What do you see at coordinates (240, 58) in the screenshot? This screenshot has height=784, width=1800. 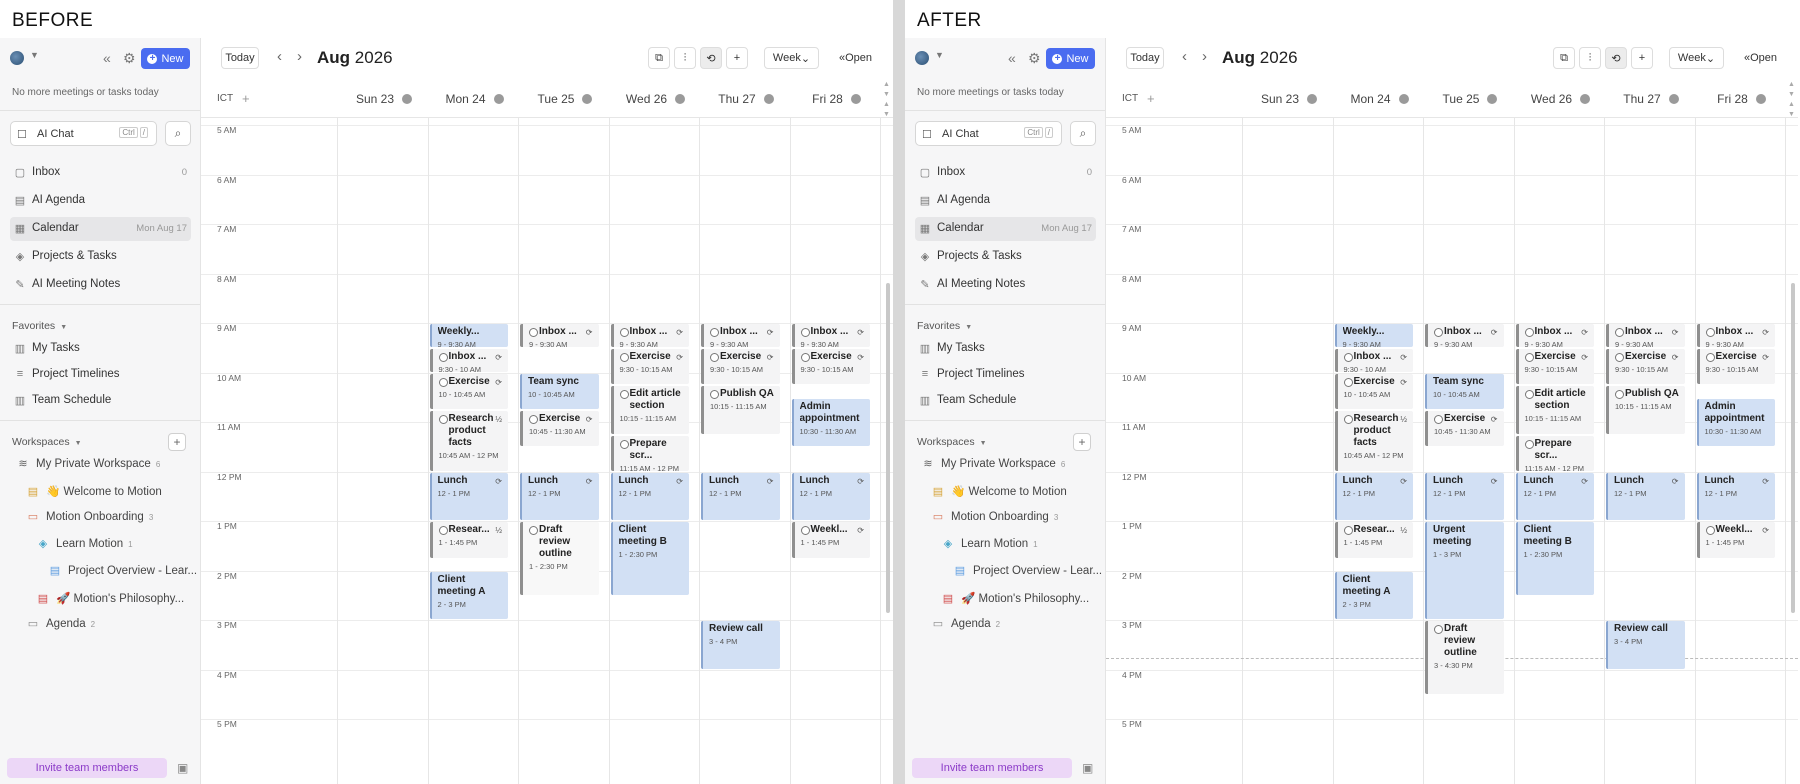 I see `today-button: Today` at bounding box center [240, 58].